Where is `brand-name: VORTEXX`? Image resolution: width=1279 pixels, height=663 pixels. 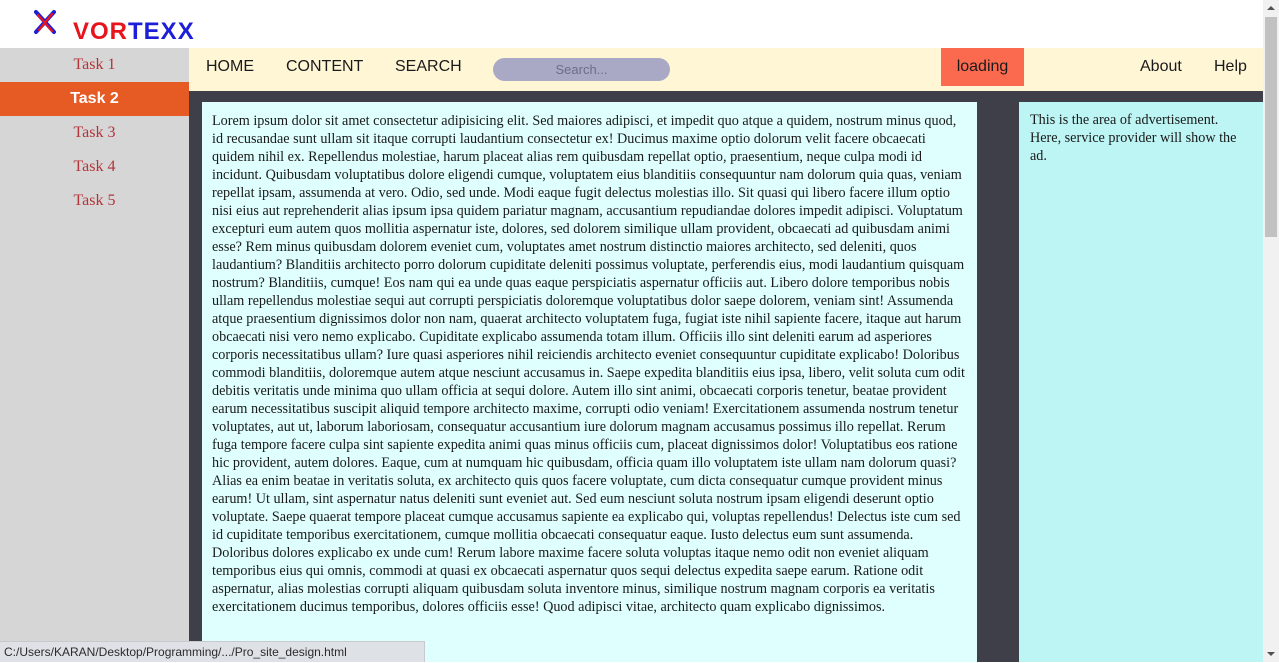 brand-name: VORTEXX is located at coordinates (134, 32).